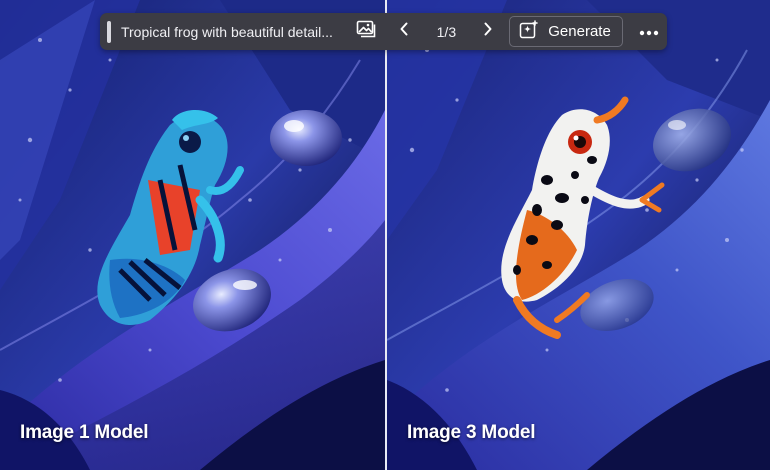 This screenshot has width=770, height=470. I want to click on previous-button, so click(404, 32).